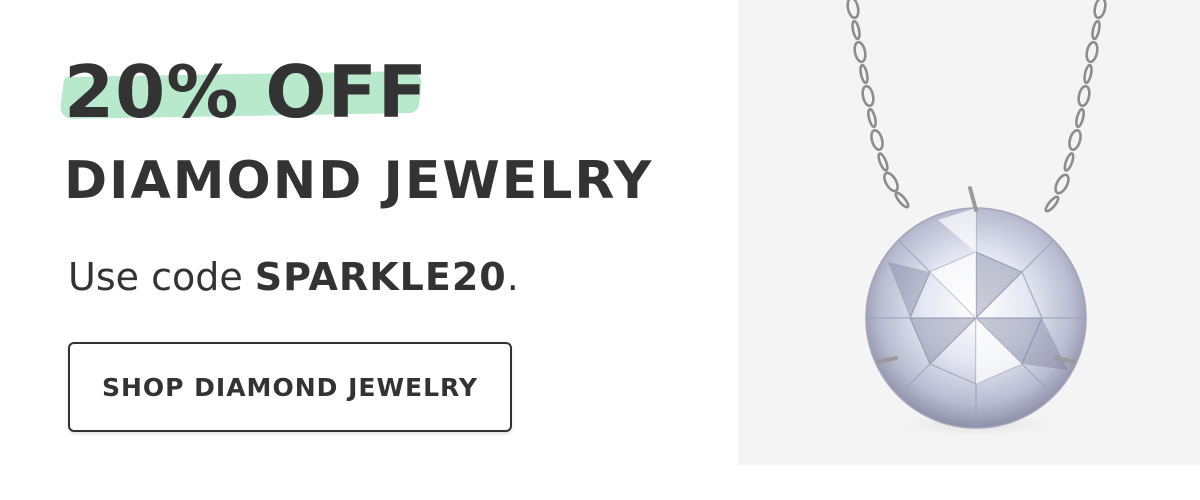  I want to click on promo-code-suffix: ., so click(512, 277).